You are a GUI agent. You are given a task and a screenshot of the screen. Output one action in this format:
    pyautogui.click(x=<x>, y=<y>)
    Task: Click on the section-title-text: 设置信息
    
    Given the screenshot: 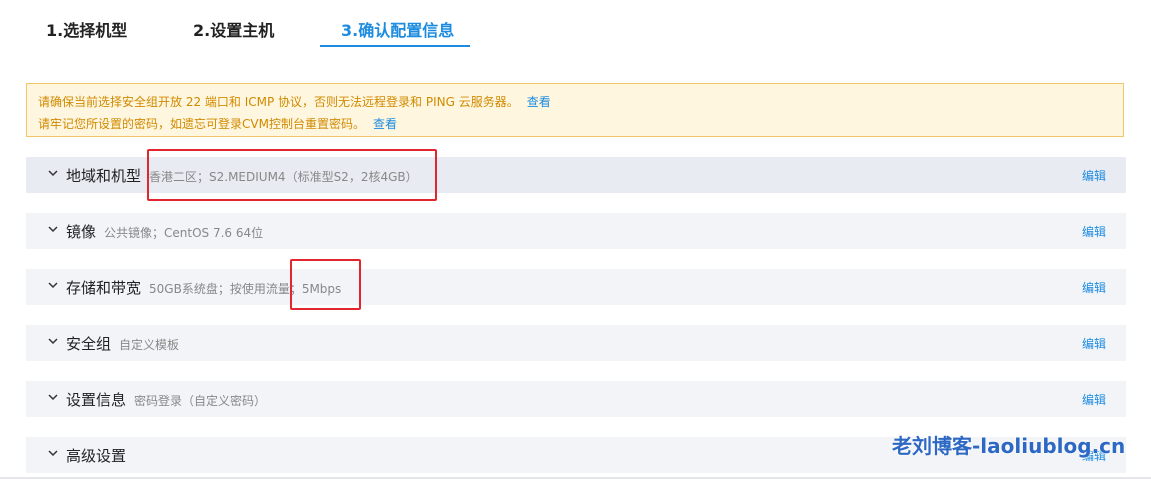 What is the action you would take?
    pyautogui.click(x=96, y=400)
    